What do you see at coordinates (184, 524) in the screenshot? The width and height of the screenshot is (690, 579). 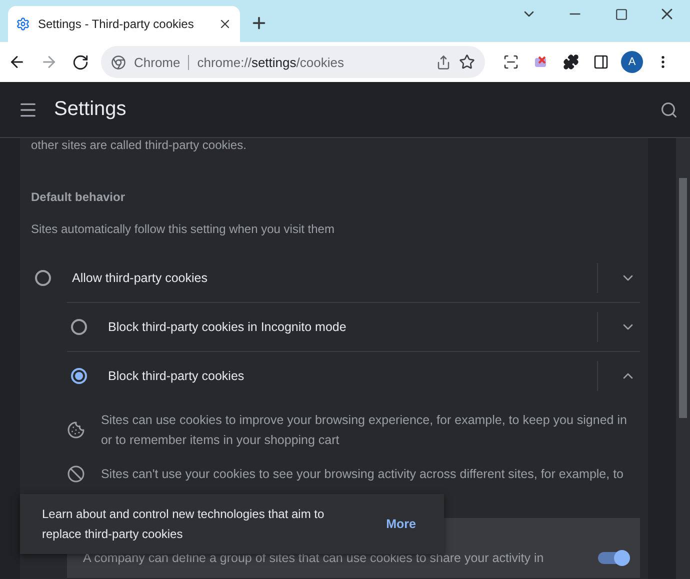 I see `toast-message: Learn about and control new technologies that aim to replace third-party cookies` at bounding box center [184, 524].